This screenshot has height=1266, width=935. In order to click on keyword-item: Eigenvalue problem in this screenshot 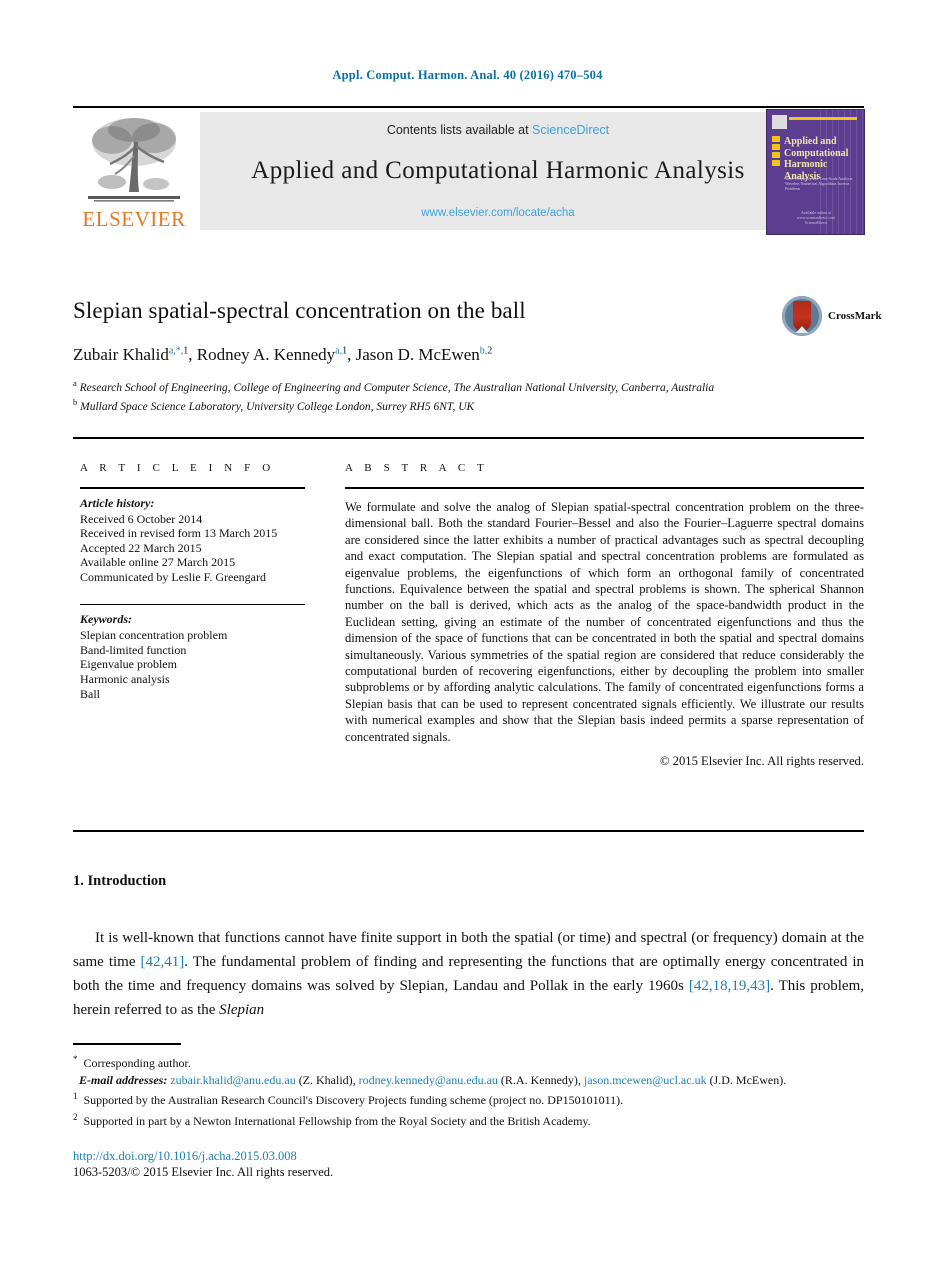, I will do `click(128, 664)`.